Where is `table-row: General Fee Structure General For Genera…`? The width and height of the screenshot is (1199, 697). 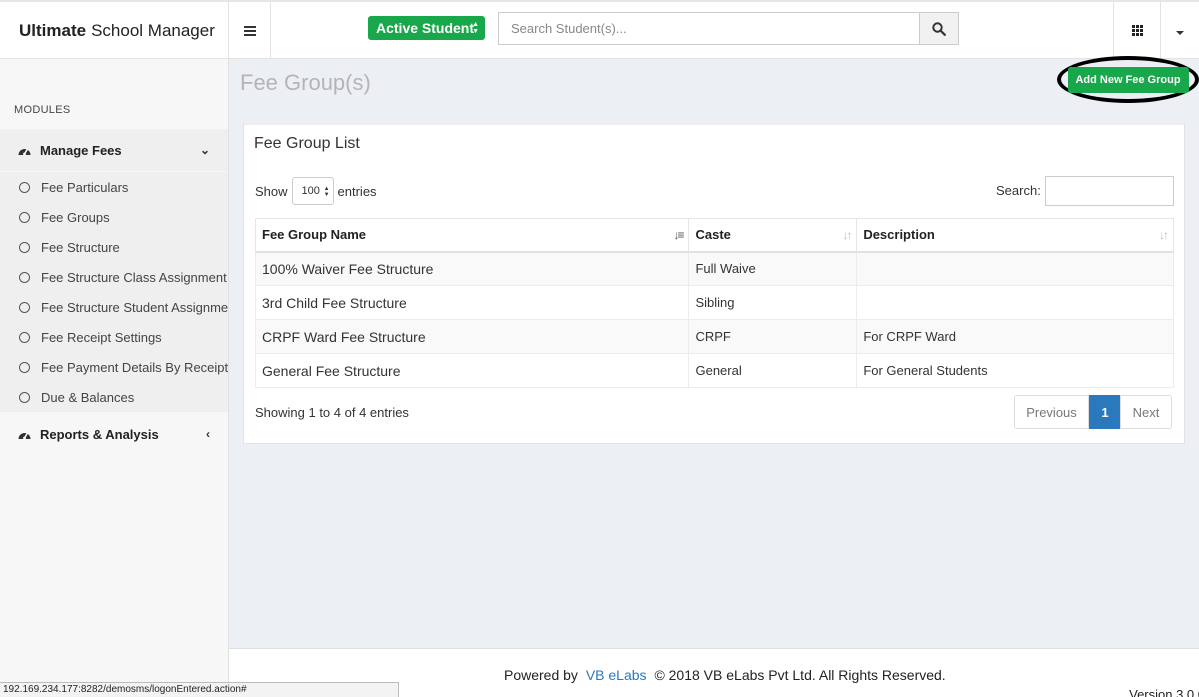 table-row: General Fee Structure General For Genera… is located at coordinates (714, 370).